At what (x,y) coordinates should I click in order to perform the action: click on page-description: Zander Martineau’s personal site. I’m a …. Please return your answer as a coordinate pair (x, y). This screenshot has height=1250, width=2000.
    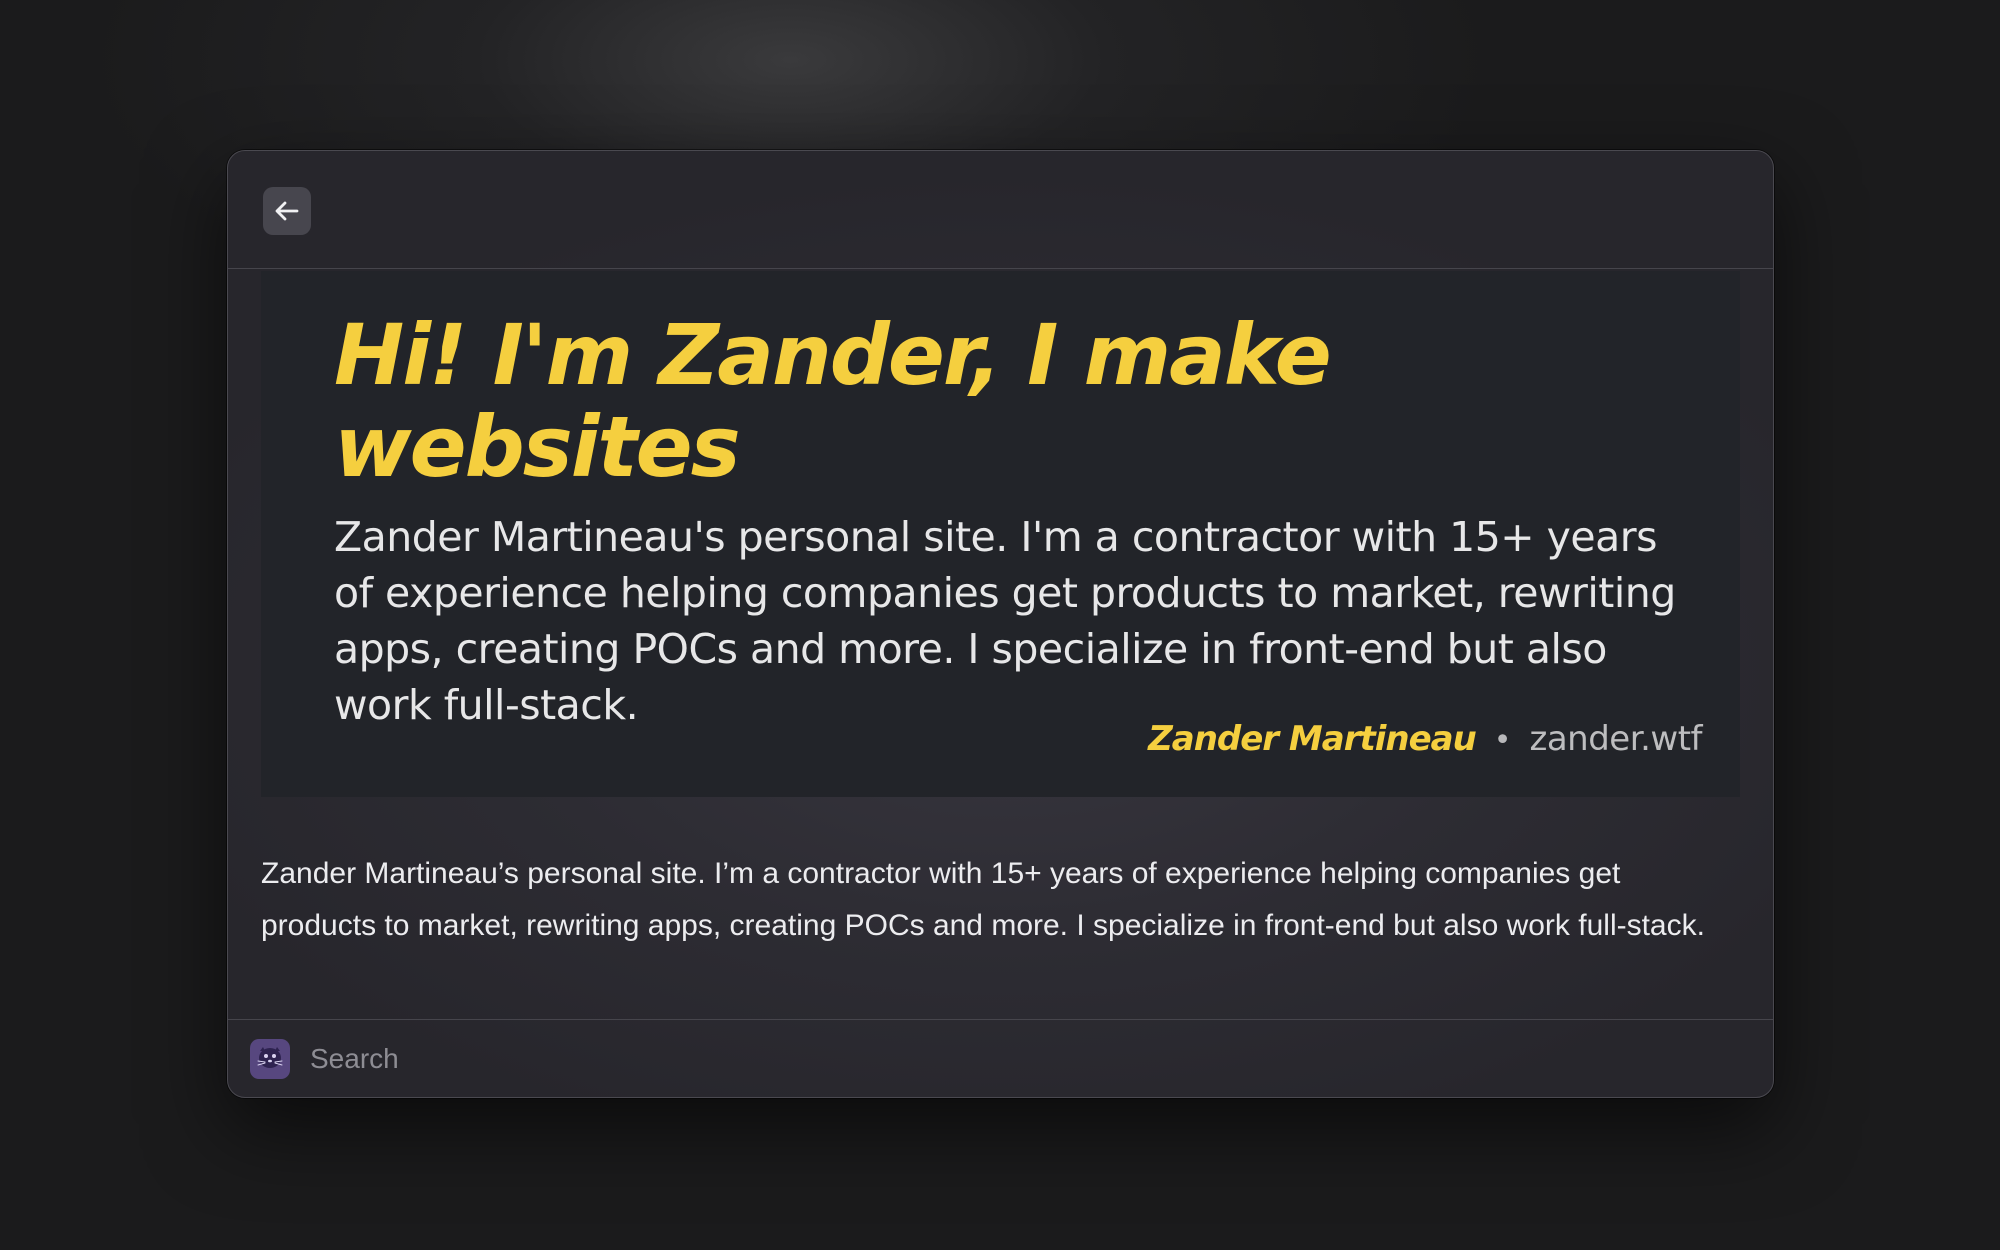
    Looking at the image, I should click on (983, 899).